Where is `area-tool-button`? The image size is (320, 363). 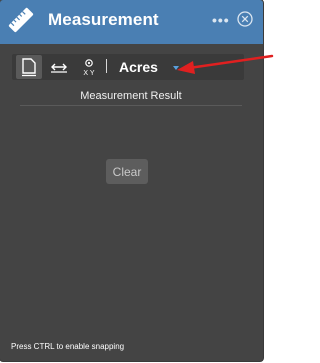
area-tool-button is located at coordinates (29, 67).